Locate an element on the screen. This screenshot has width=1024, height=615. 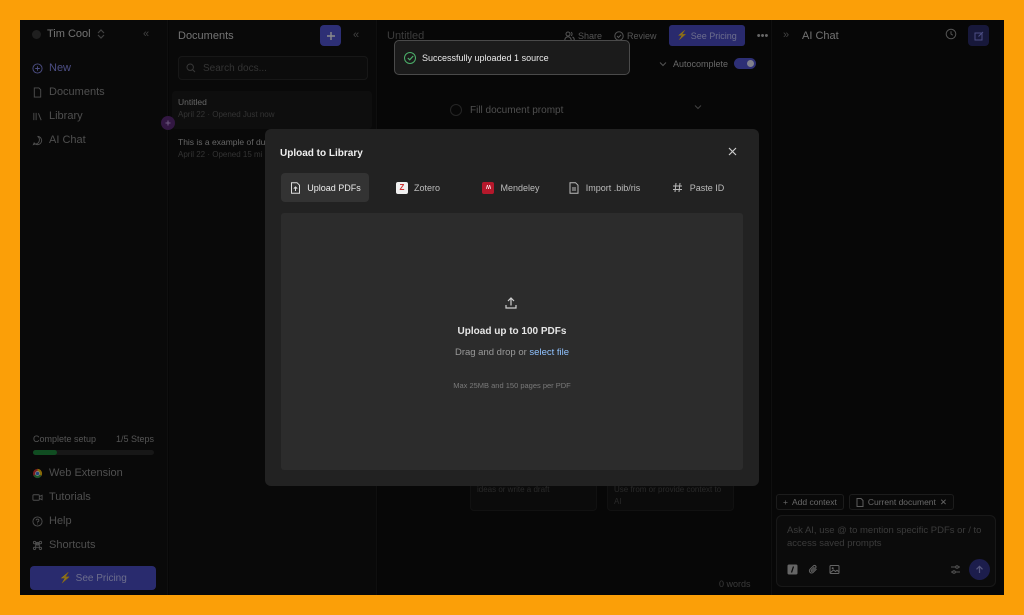
tab-label: Import .bib/ris is located at coordinates (613, 187).